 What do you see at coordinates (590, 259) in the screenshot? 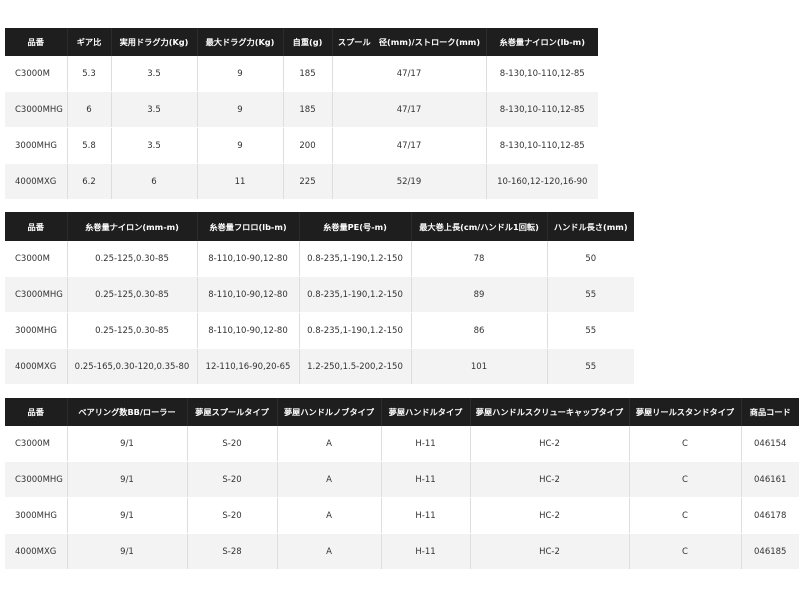
I see `cell-handle-length: 50` at bounding box center [590, 259].